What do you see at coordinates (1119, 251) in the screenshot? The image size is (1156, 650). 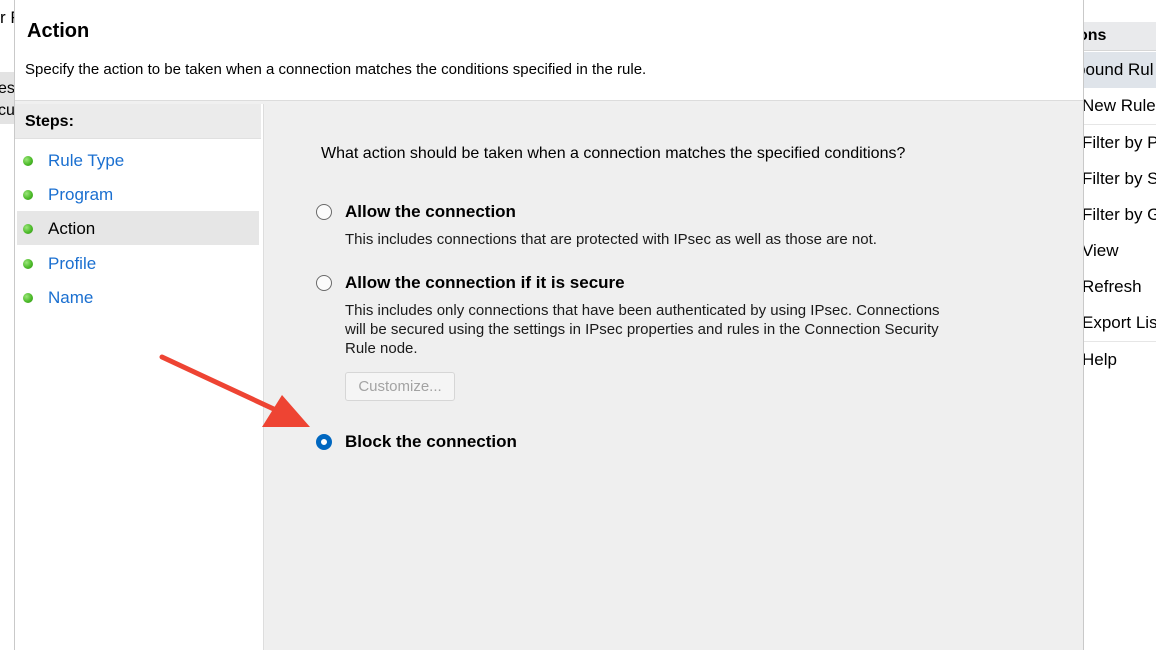 I see `action-view: View` at bounding box center [1119, 251].